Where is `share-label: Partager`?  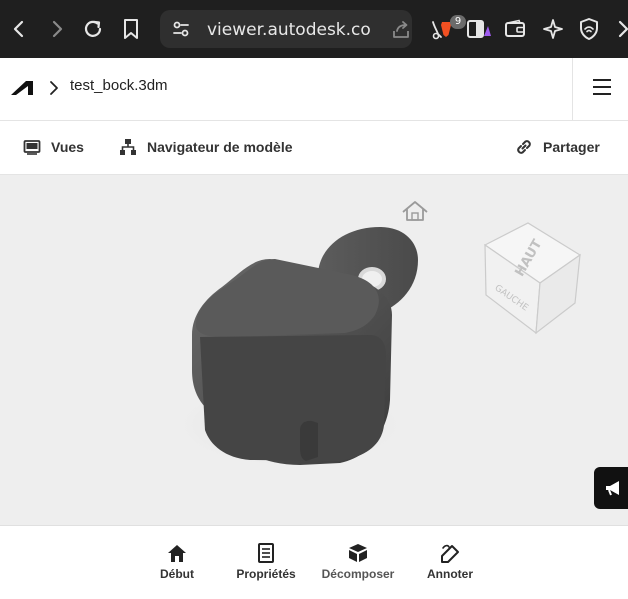 share-label: Partager is located at coordinates (571, 147).